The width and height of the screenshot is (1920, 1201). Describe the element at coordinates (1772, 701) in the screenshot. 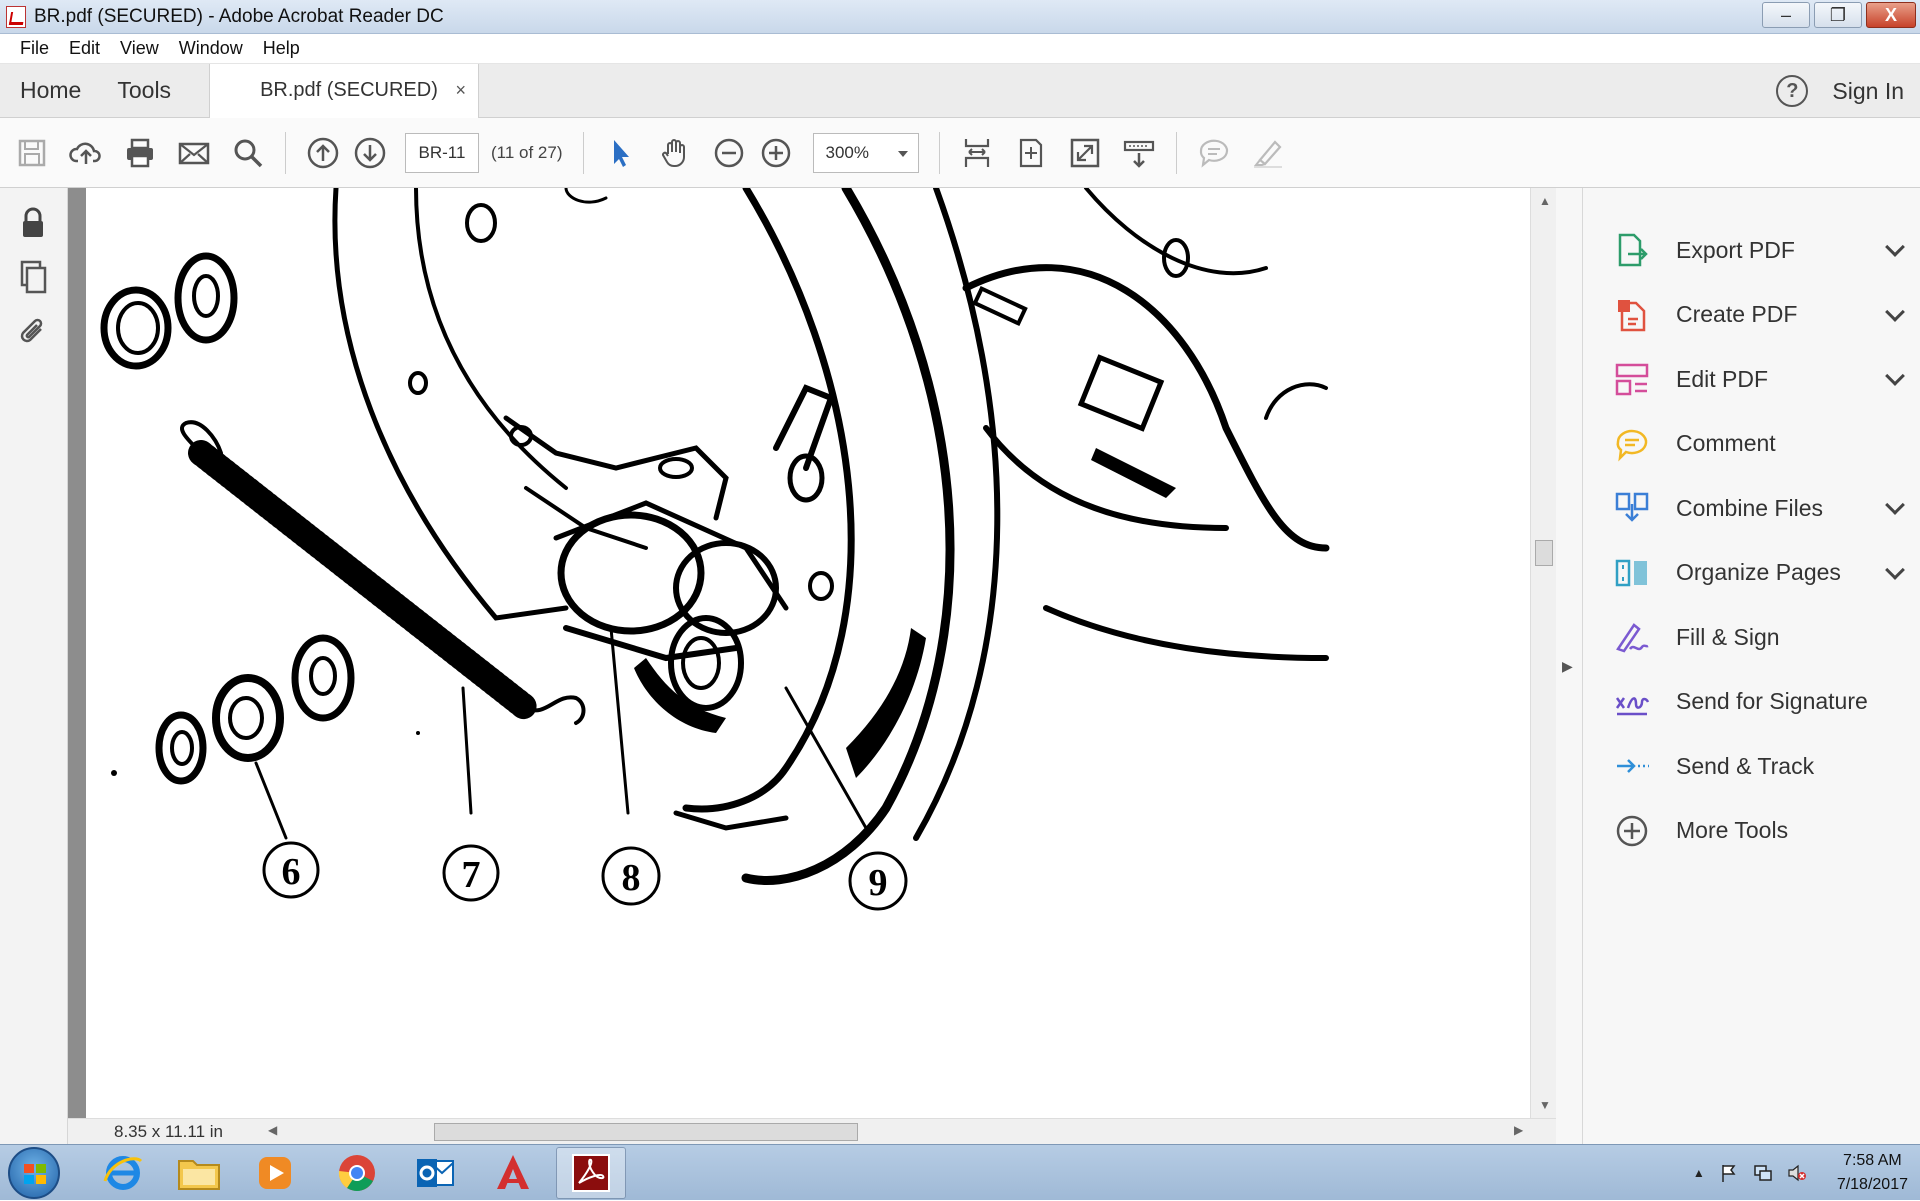

I see `tool-label: Send for Signature` at that location.